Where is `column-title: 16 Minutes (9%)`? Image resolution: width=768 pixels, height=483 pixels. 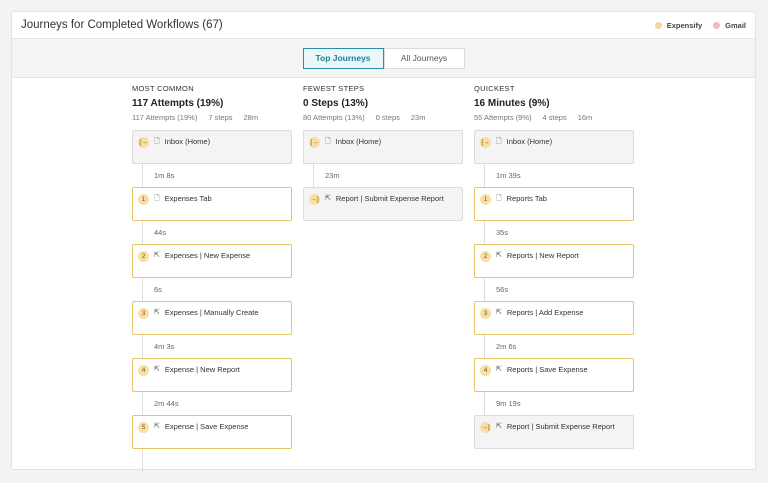
column-title: 16 Minutes (9%) is located at coordinates (512, 103).